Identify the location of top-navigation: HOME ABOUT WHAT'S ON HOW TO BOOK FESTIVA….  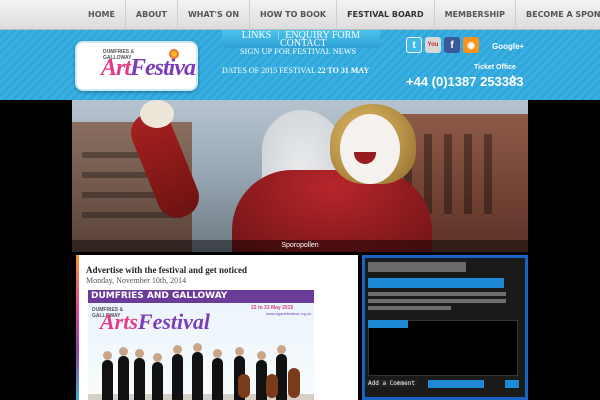
(300, 15).